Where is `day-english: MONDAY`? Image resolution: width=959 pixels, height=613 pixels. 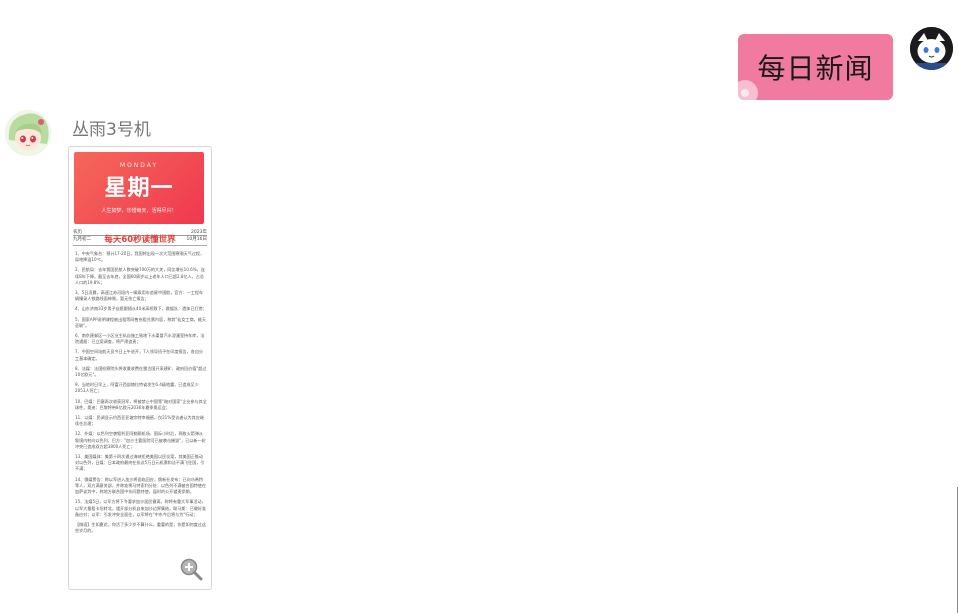 day-english: MONDAY is located at coordinates (139, 165).